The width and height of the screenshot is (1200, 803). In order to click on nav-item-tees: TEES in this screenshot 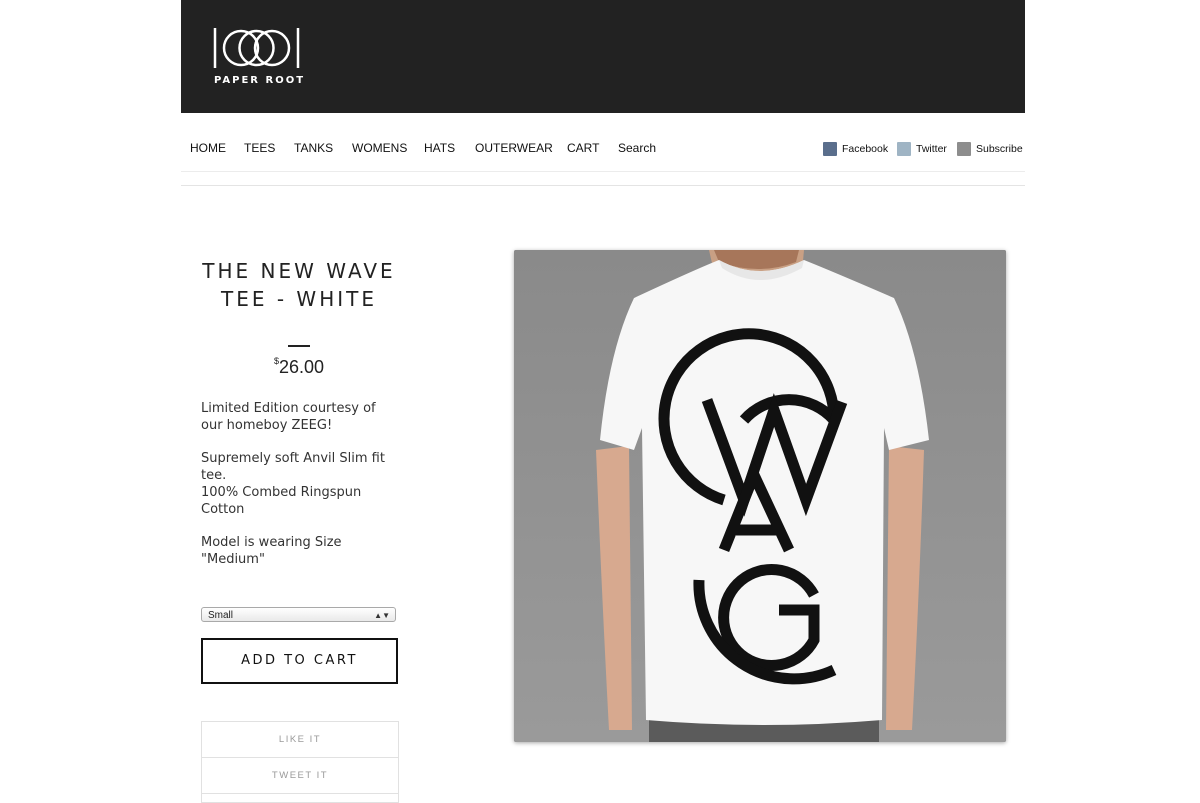, I will do `click(259, 148)`.